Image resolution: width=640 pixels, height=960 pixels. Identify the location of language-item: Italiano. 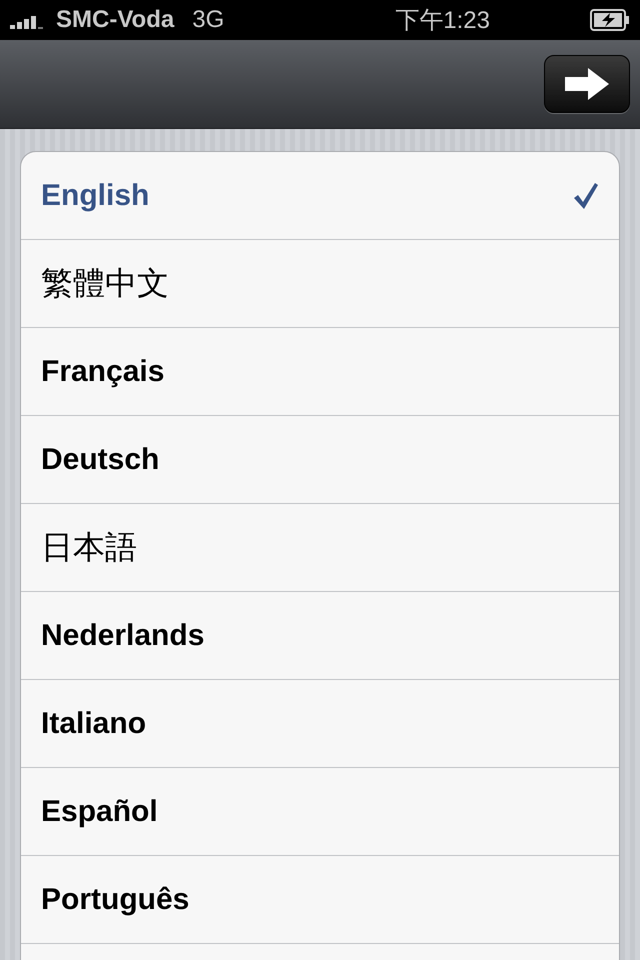
(320, 724).